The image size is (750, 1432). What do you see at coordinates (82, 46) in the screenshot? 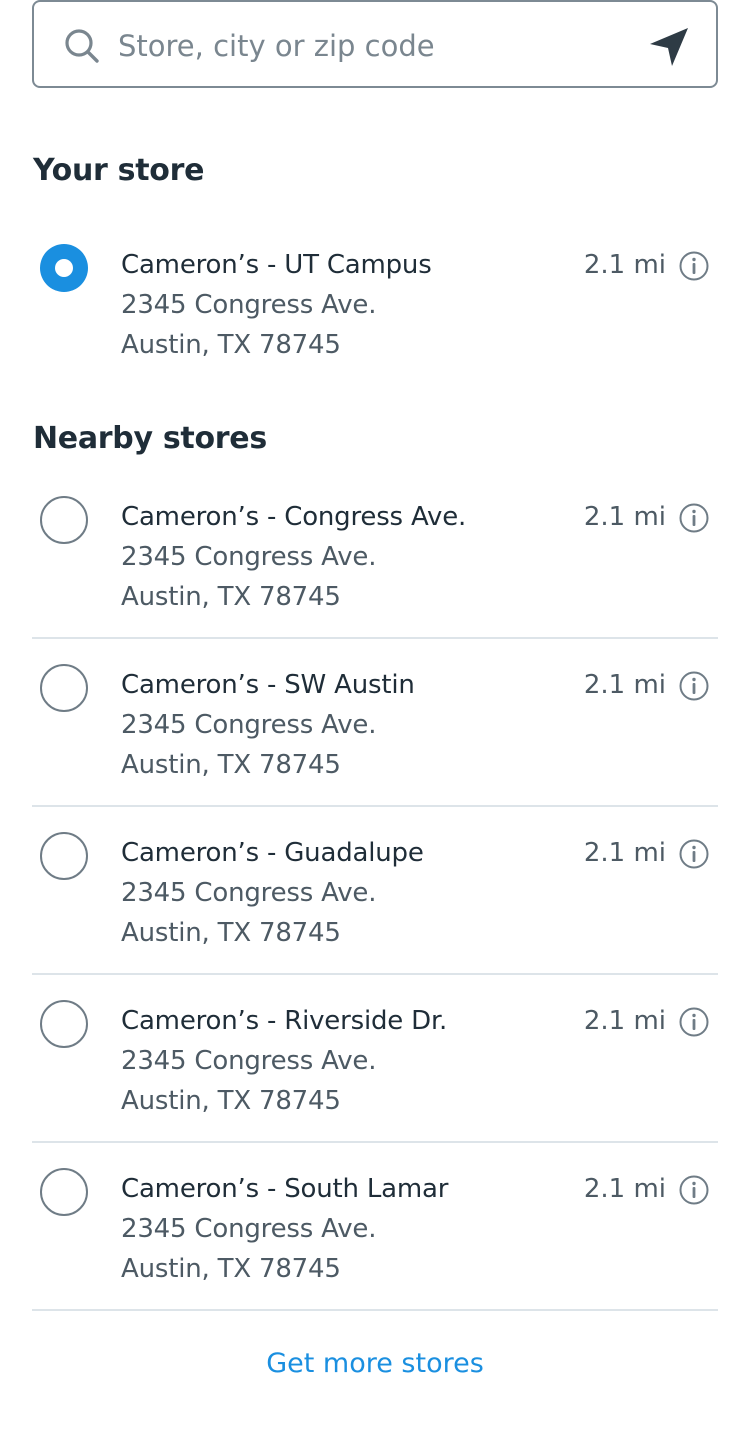
I see `search-icon` at bounding box center [82, 46].